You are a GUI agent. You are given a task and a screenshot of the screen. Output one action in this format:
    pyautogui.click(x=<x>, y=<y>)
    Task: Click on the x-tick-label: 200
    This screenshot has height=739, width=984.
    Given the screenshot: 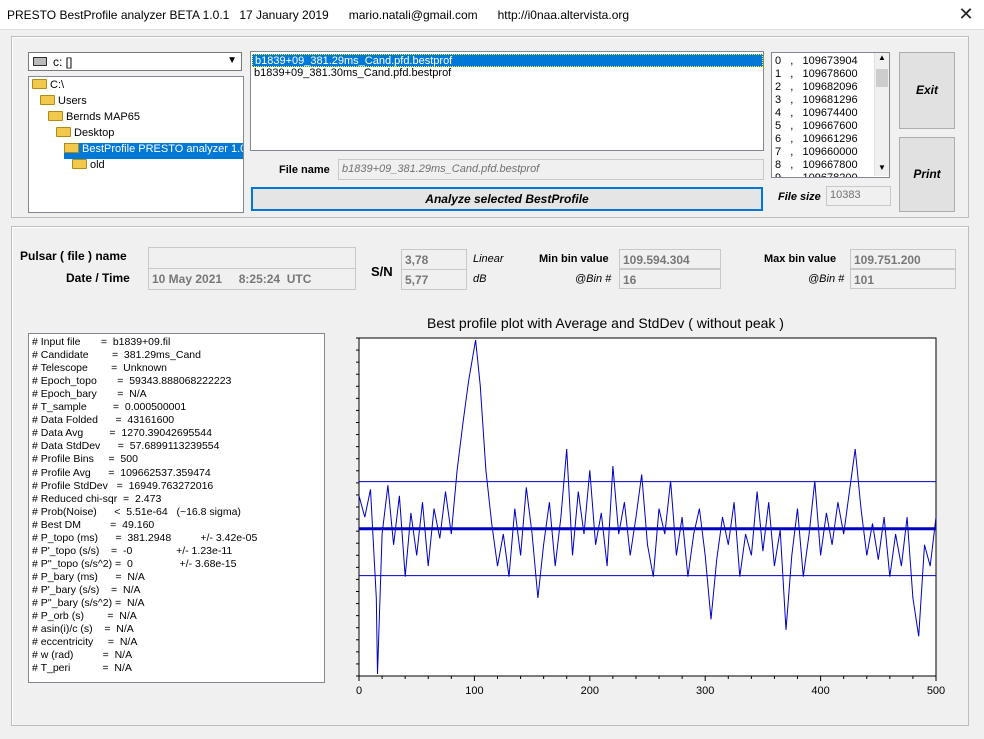 What is the action you would take?
    pyautogui.click(x=590, y=691)
    